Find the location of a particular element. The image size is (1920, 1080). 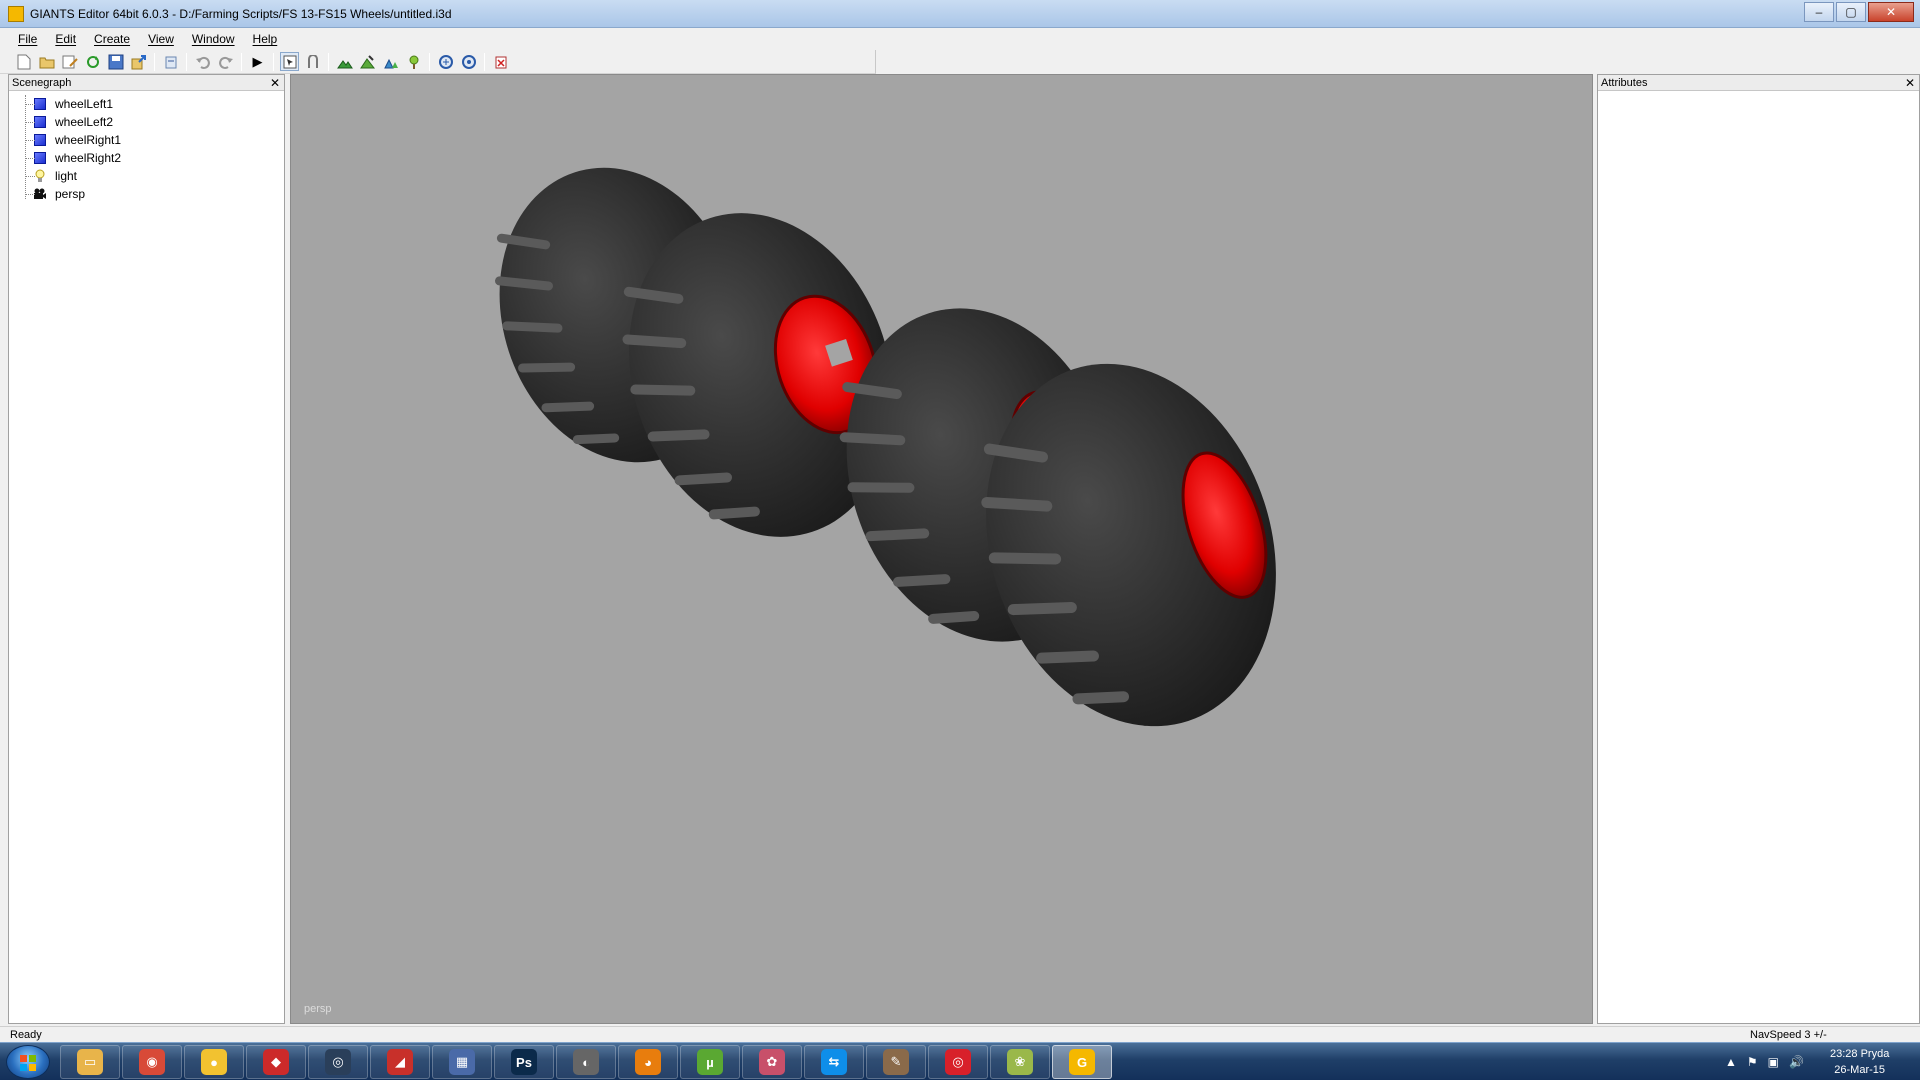

new-file-icon is located at coordinates (23, 61).